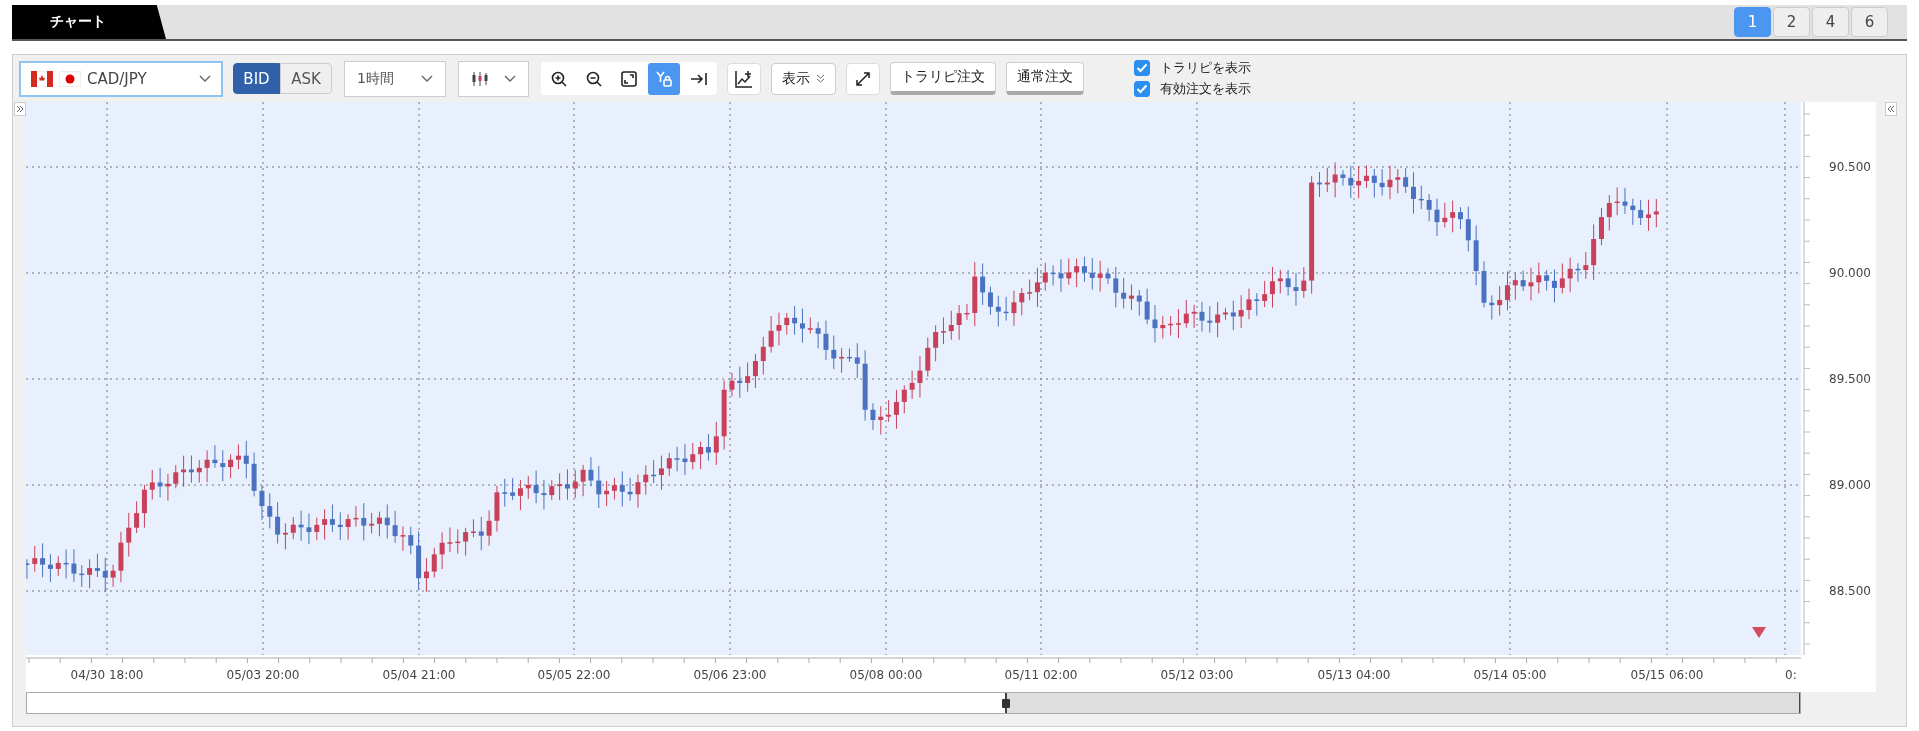 This screenshot has height=731, width=1919. Describe the element at coordinates (1850, 167) in the screenshot. I see `price-label: 90.500` at that location.